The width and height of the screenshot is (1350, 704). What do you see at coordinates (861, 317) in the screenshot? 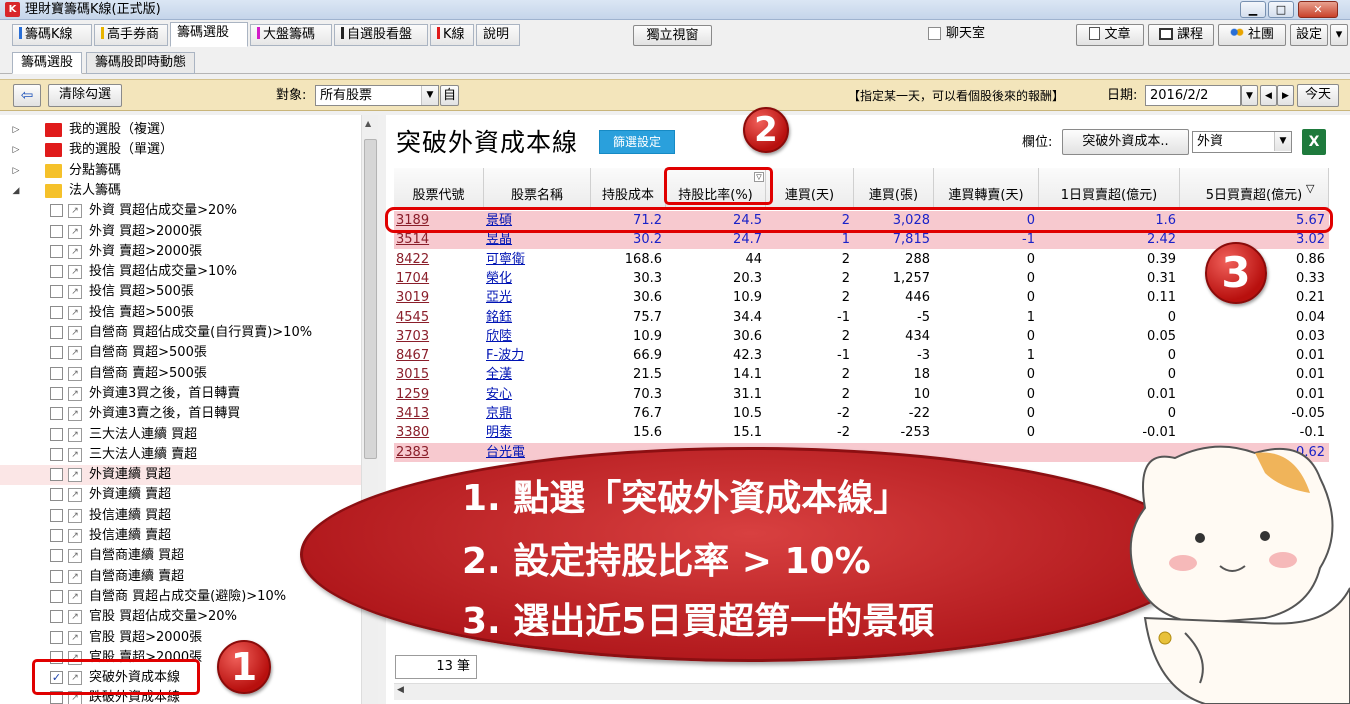
I see `table-row: 4545 銘鈺 75.7 34.4 -1 -5 1 0 0.04` at bounding box center [861, 317].